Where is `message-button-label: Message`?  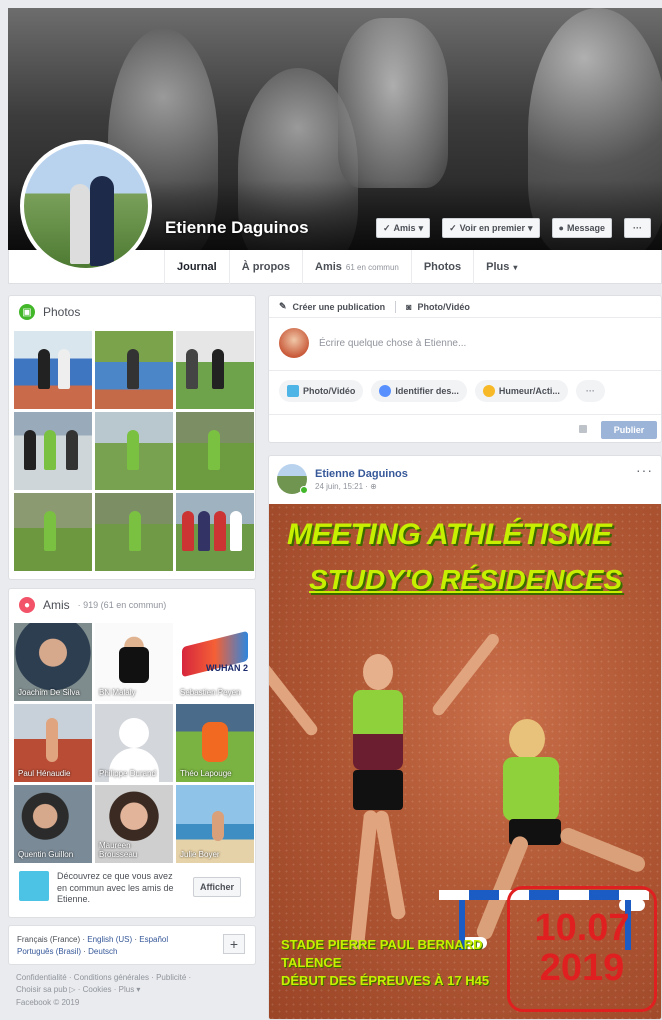
message-button-label: Message is located at coordinates (585, 228).